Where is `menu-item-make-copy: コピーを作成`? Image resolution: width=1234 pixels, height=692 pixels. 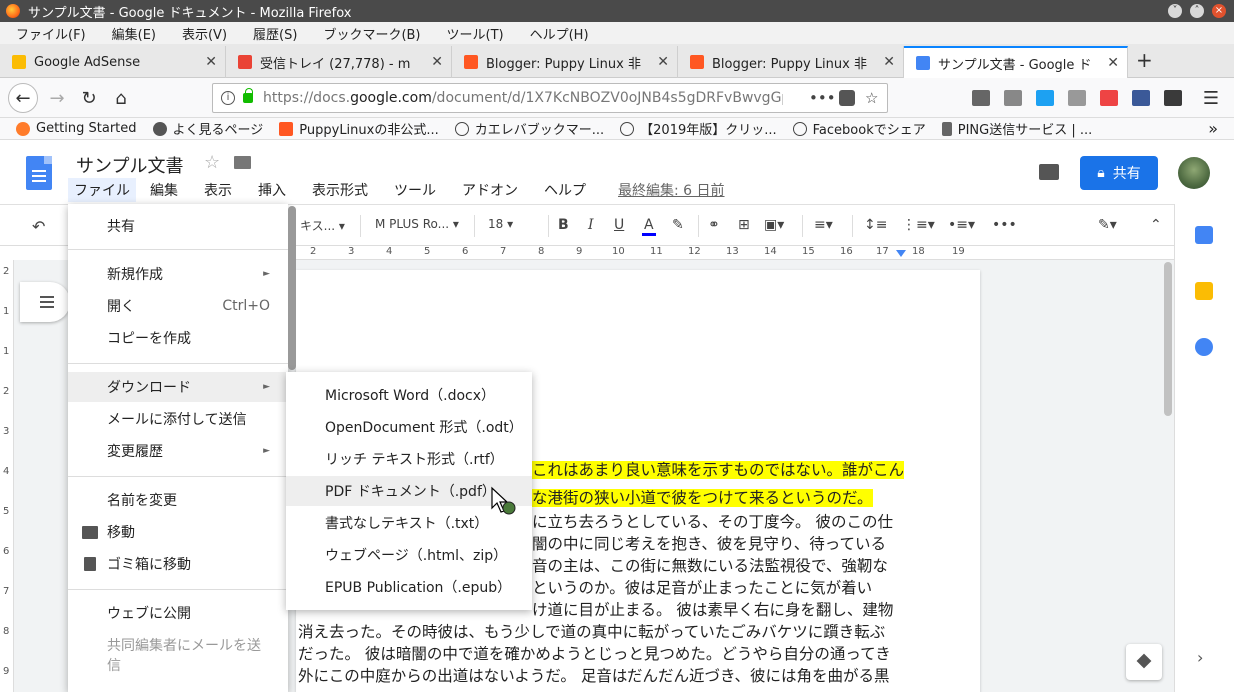 menu-item-make-copy: コピーを作成 is located at coordinates (178, 338).